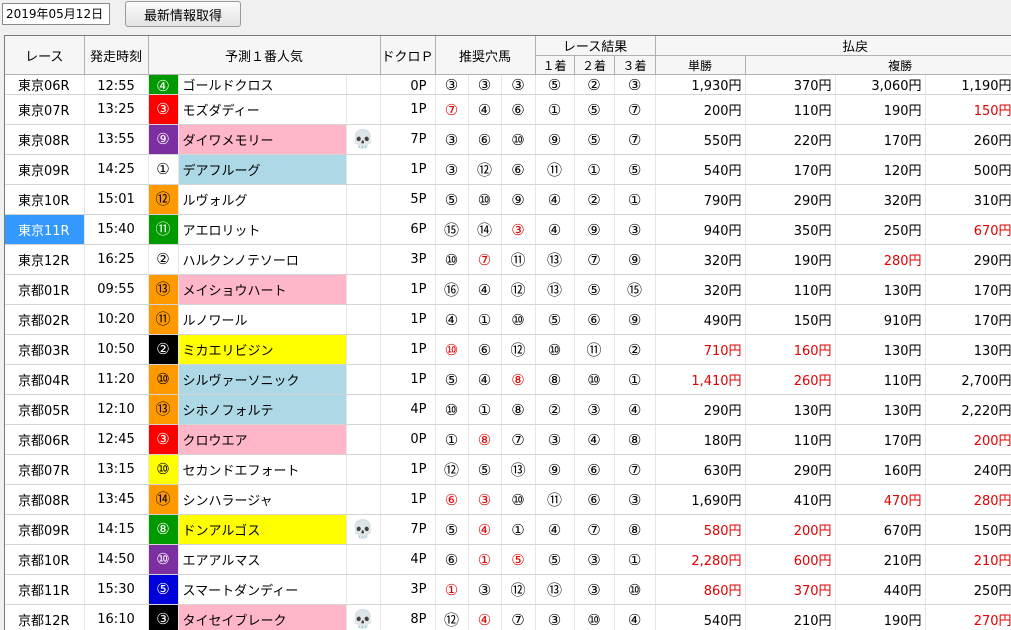 The width and height of the screenshot is (1011, 630). I want to click on col-favorite-header: 予測１番人気, so click(264, 55).